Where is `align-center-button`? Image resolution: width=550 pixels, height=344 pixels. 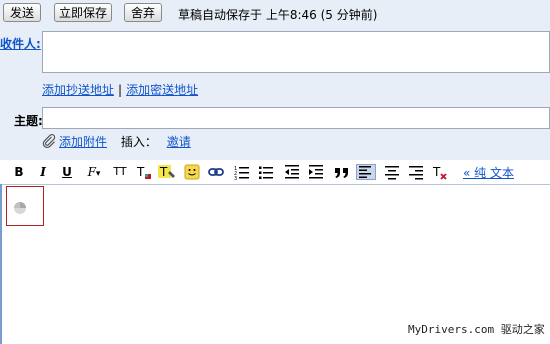
align-center-button is located at coordinates (392, 172).